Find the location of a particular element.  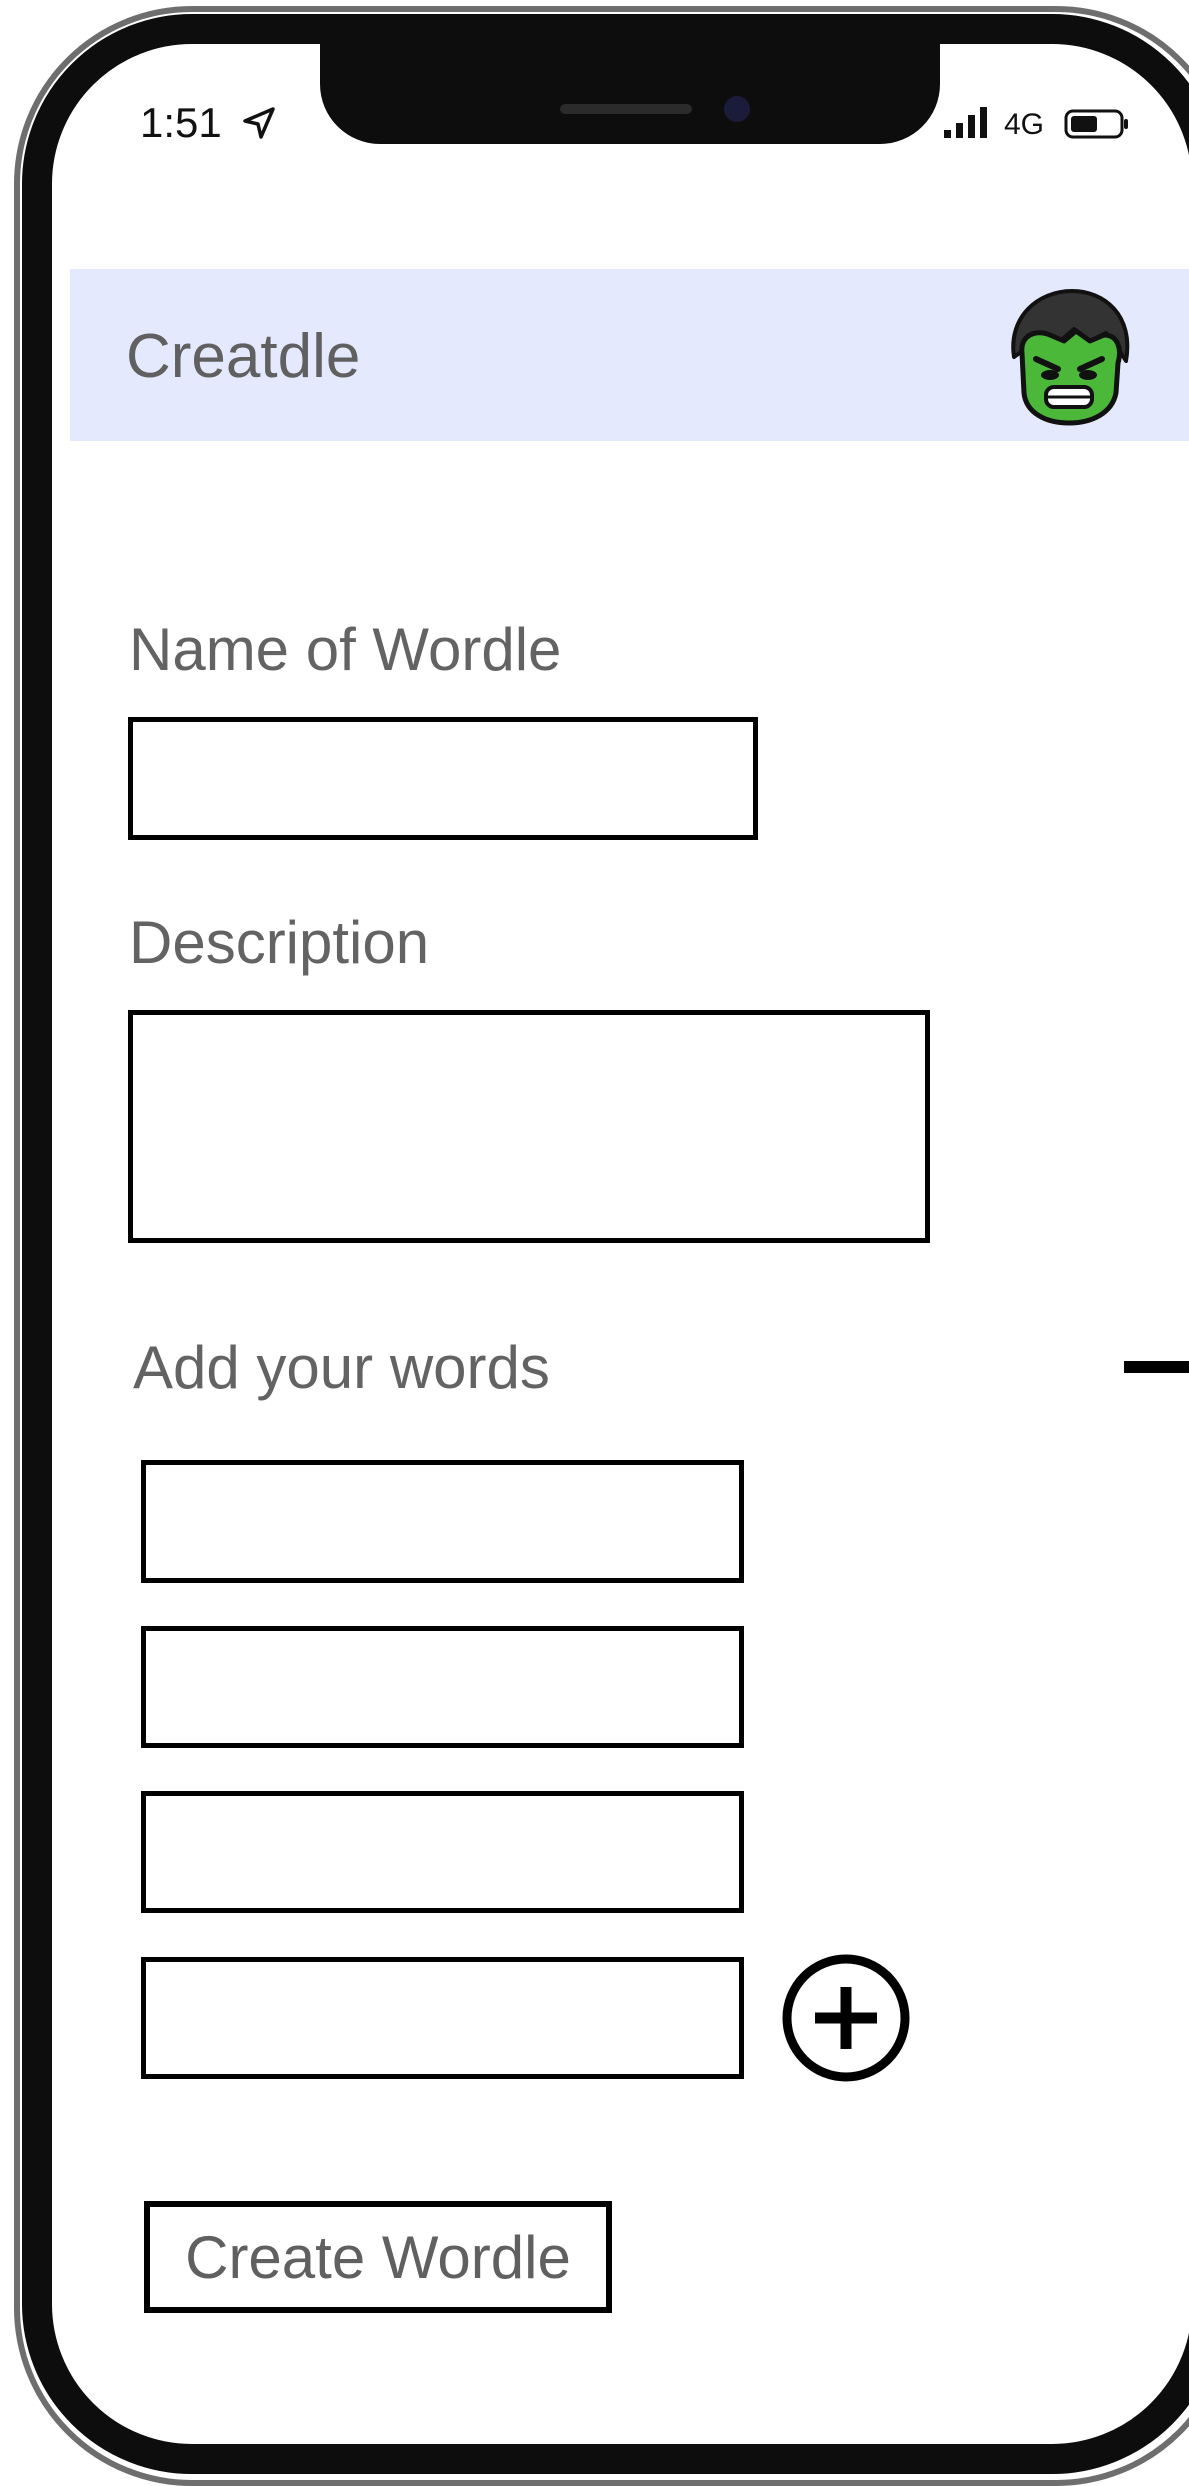

front-camera is located at coordinates (737, 109).